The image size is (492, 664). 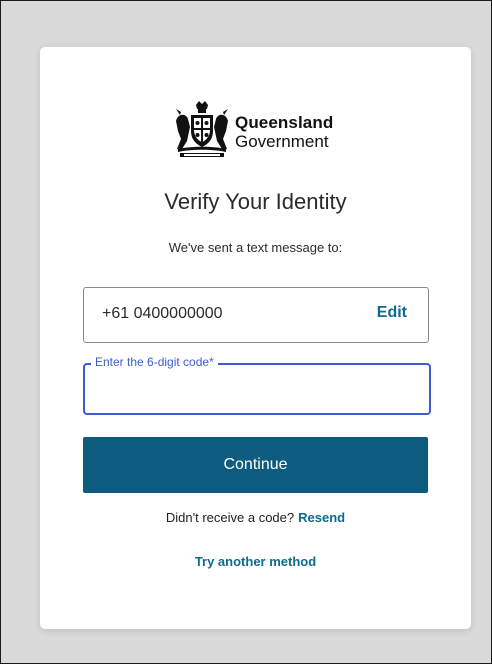 What do you see at coordinates (282, 141) in the screenshot?
I see `brand-name-line2: Government` at bounding box center [282, 141].